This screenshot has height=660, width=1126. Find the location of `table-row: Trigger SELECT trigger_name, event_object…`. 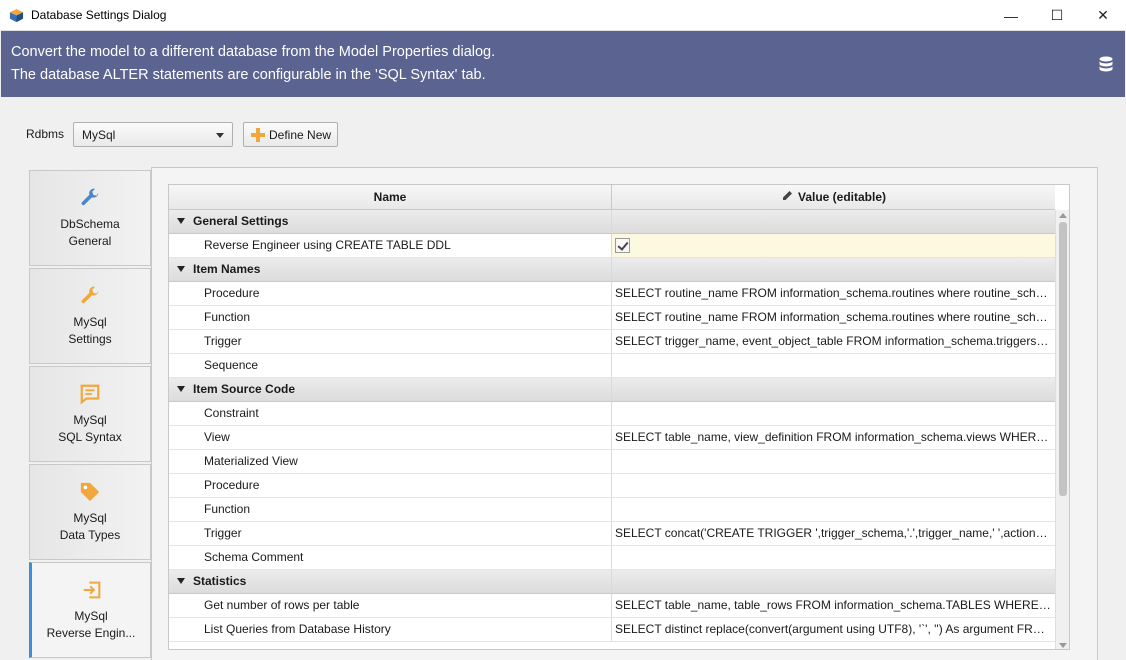

table-row: Trigger SELECT trigger_name, event_object… is located at coordinates (612, 342).